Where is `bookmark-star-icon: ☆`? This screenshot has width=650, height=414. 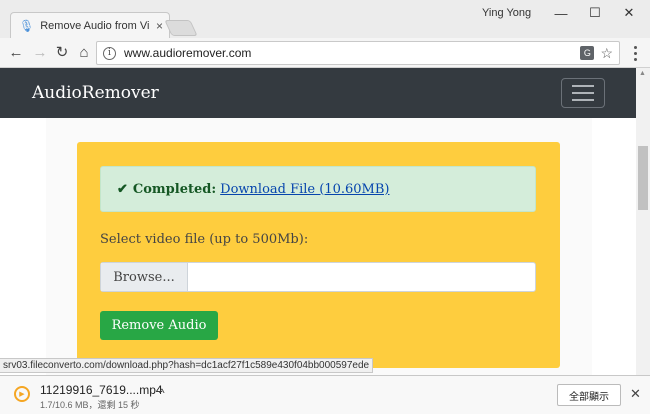
bookmark-star-icon: ☆ is located at coordinates (606, 53).